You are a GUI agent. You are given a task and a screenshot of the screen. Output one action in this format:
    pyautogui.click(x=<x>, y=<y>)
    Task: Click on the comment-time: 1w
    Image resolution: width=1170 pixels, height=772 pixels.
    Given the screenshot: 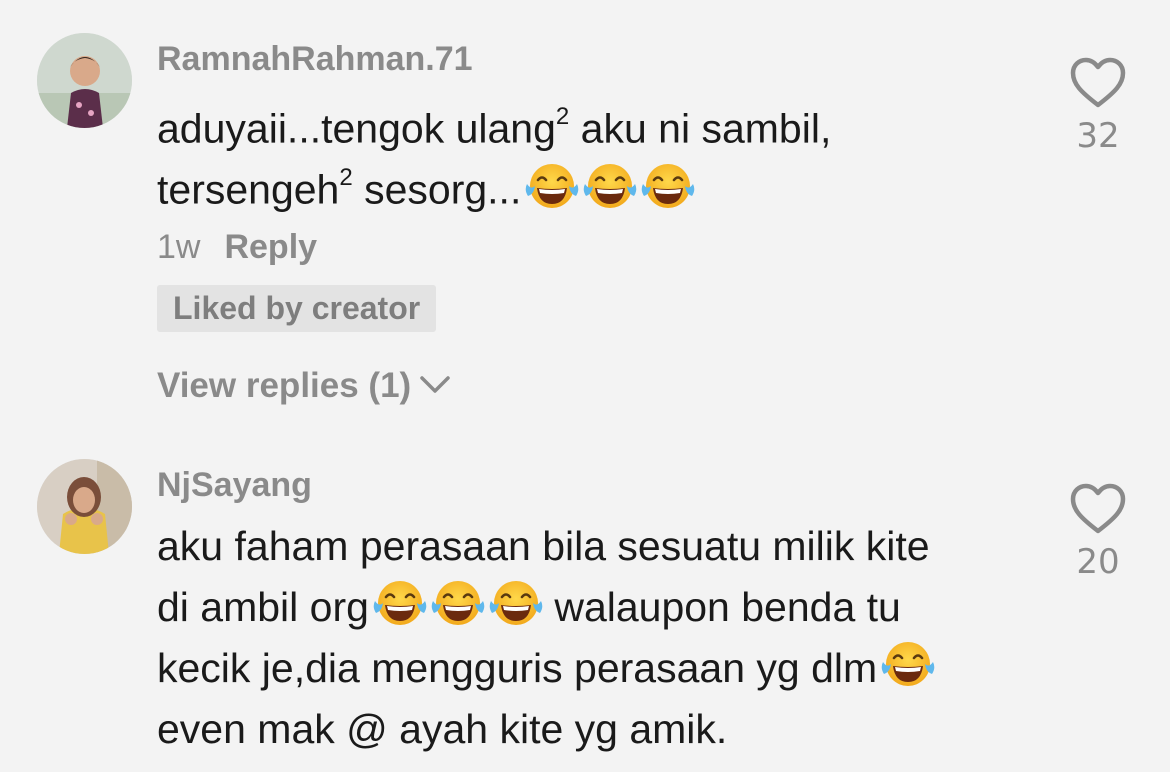 What is the action you would take?
    pyautogui.click(x=179, y=247)
    